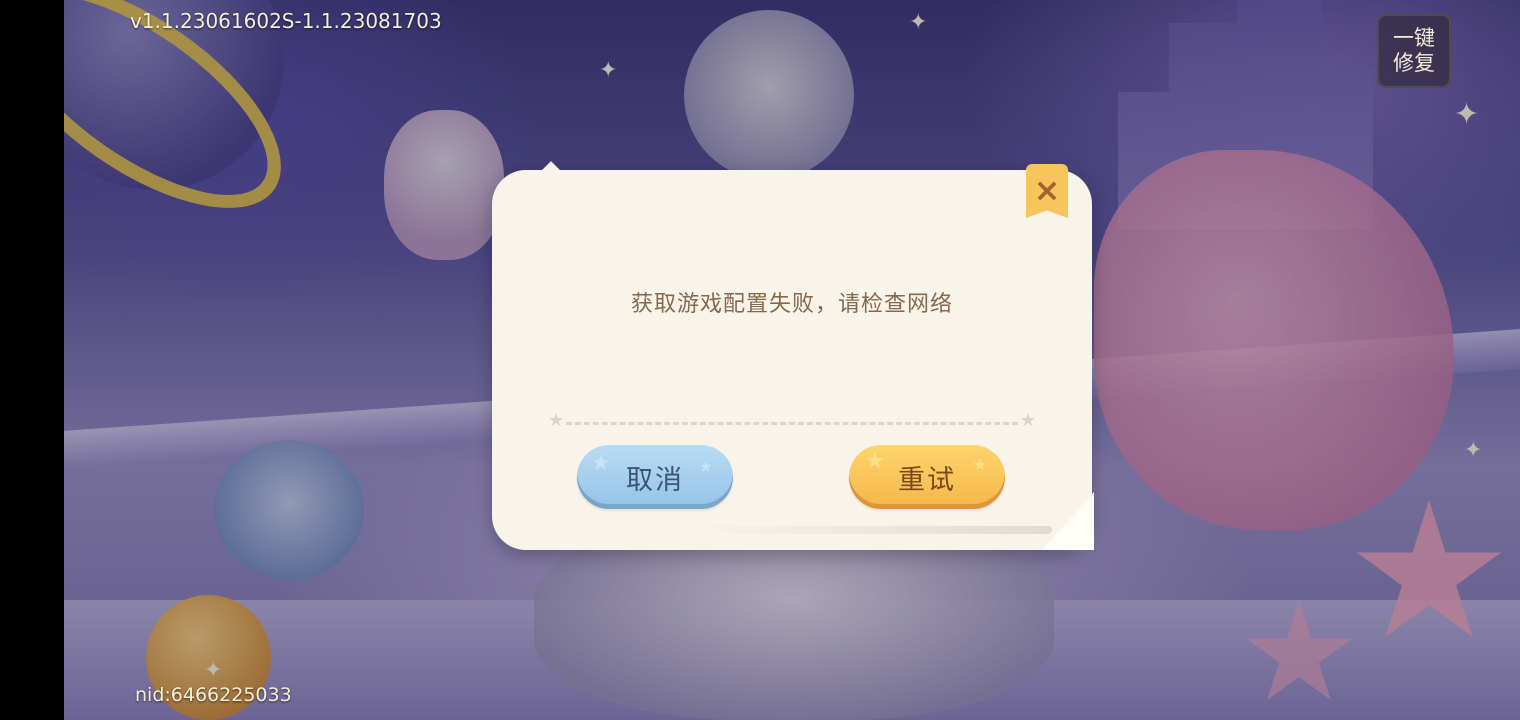  I want to click on cancel-button: ★ ★ 取消, so click(655, 477).